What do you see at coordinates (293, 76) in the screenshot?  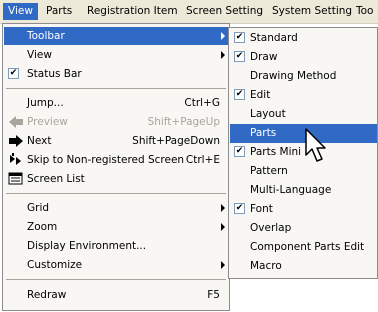 I see `toolbar-item-label: Drawing Method` at bounding box center [293, 76].